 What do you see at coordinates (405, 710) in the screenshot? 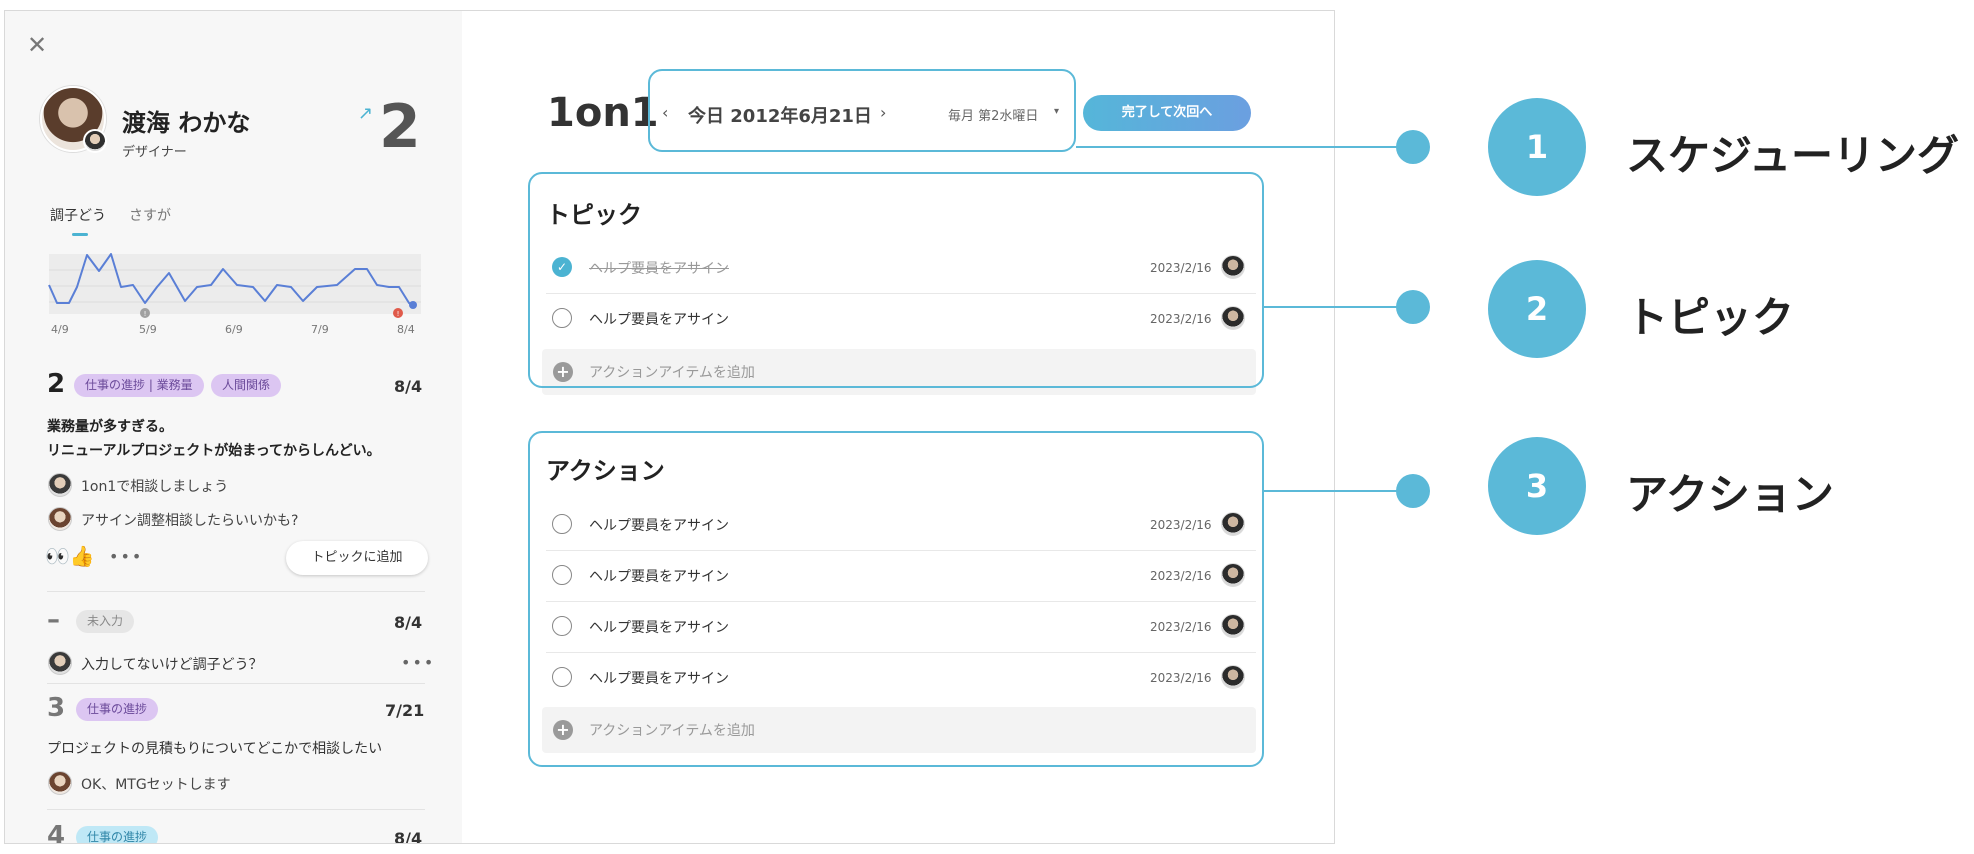
I see `entry-date: 7/21` at bounding box center [405, 710].